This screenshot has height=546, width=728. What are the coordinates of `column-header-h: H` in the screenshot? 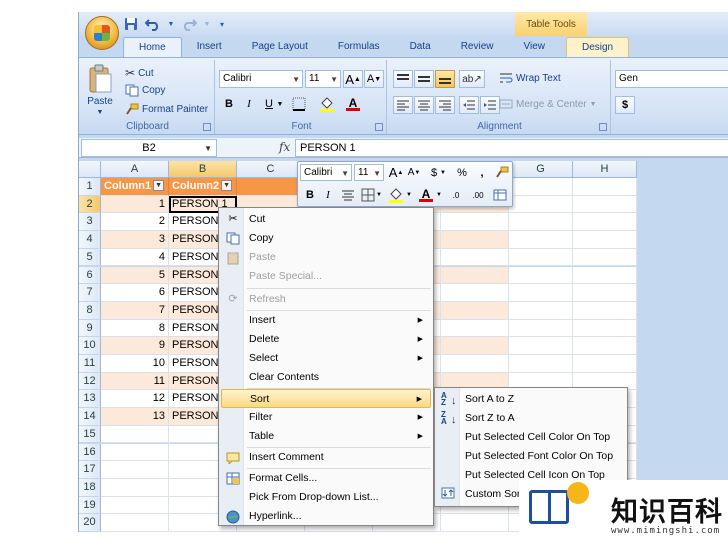 It's located at (605, 169).